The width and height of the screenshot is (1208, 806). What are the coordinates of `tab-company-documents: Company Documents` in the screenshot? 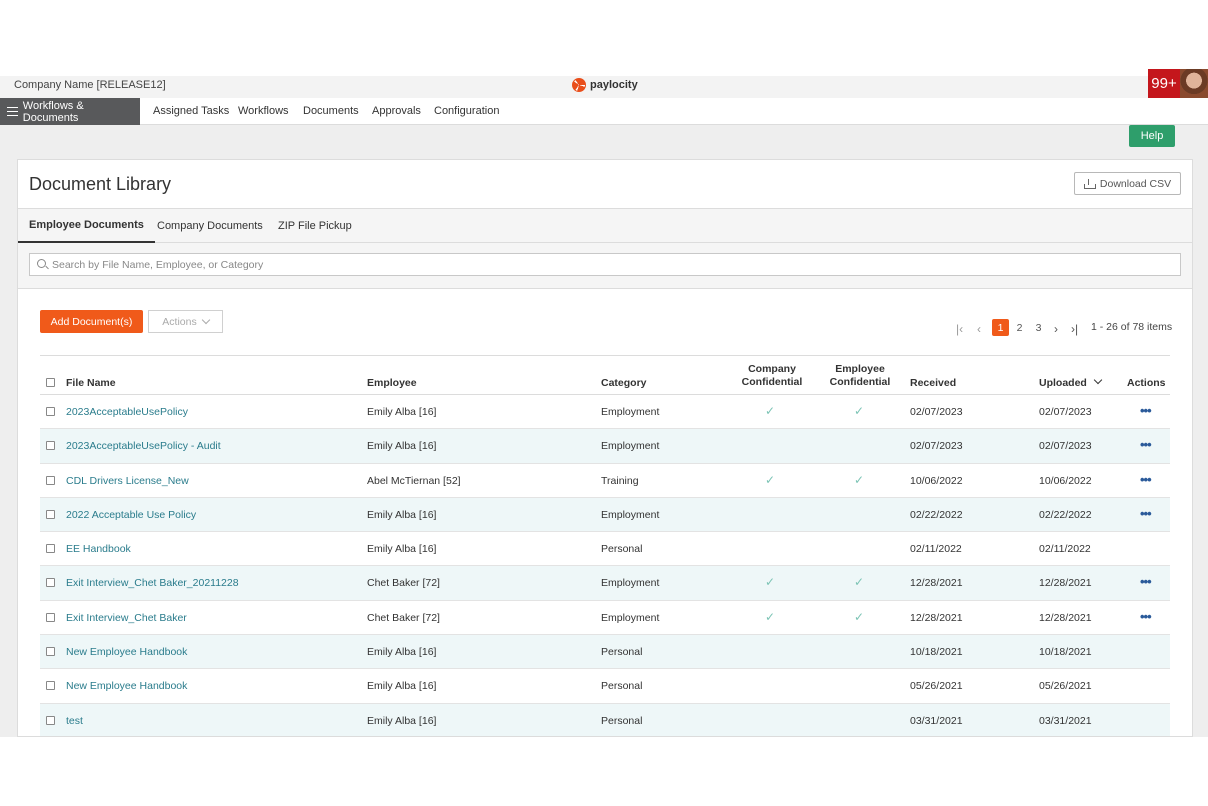 It's located at (210, 226).